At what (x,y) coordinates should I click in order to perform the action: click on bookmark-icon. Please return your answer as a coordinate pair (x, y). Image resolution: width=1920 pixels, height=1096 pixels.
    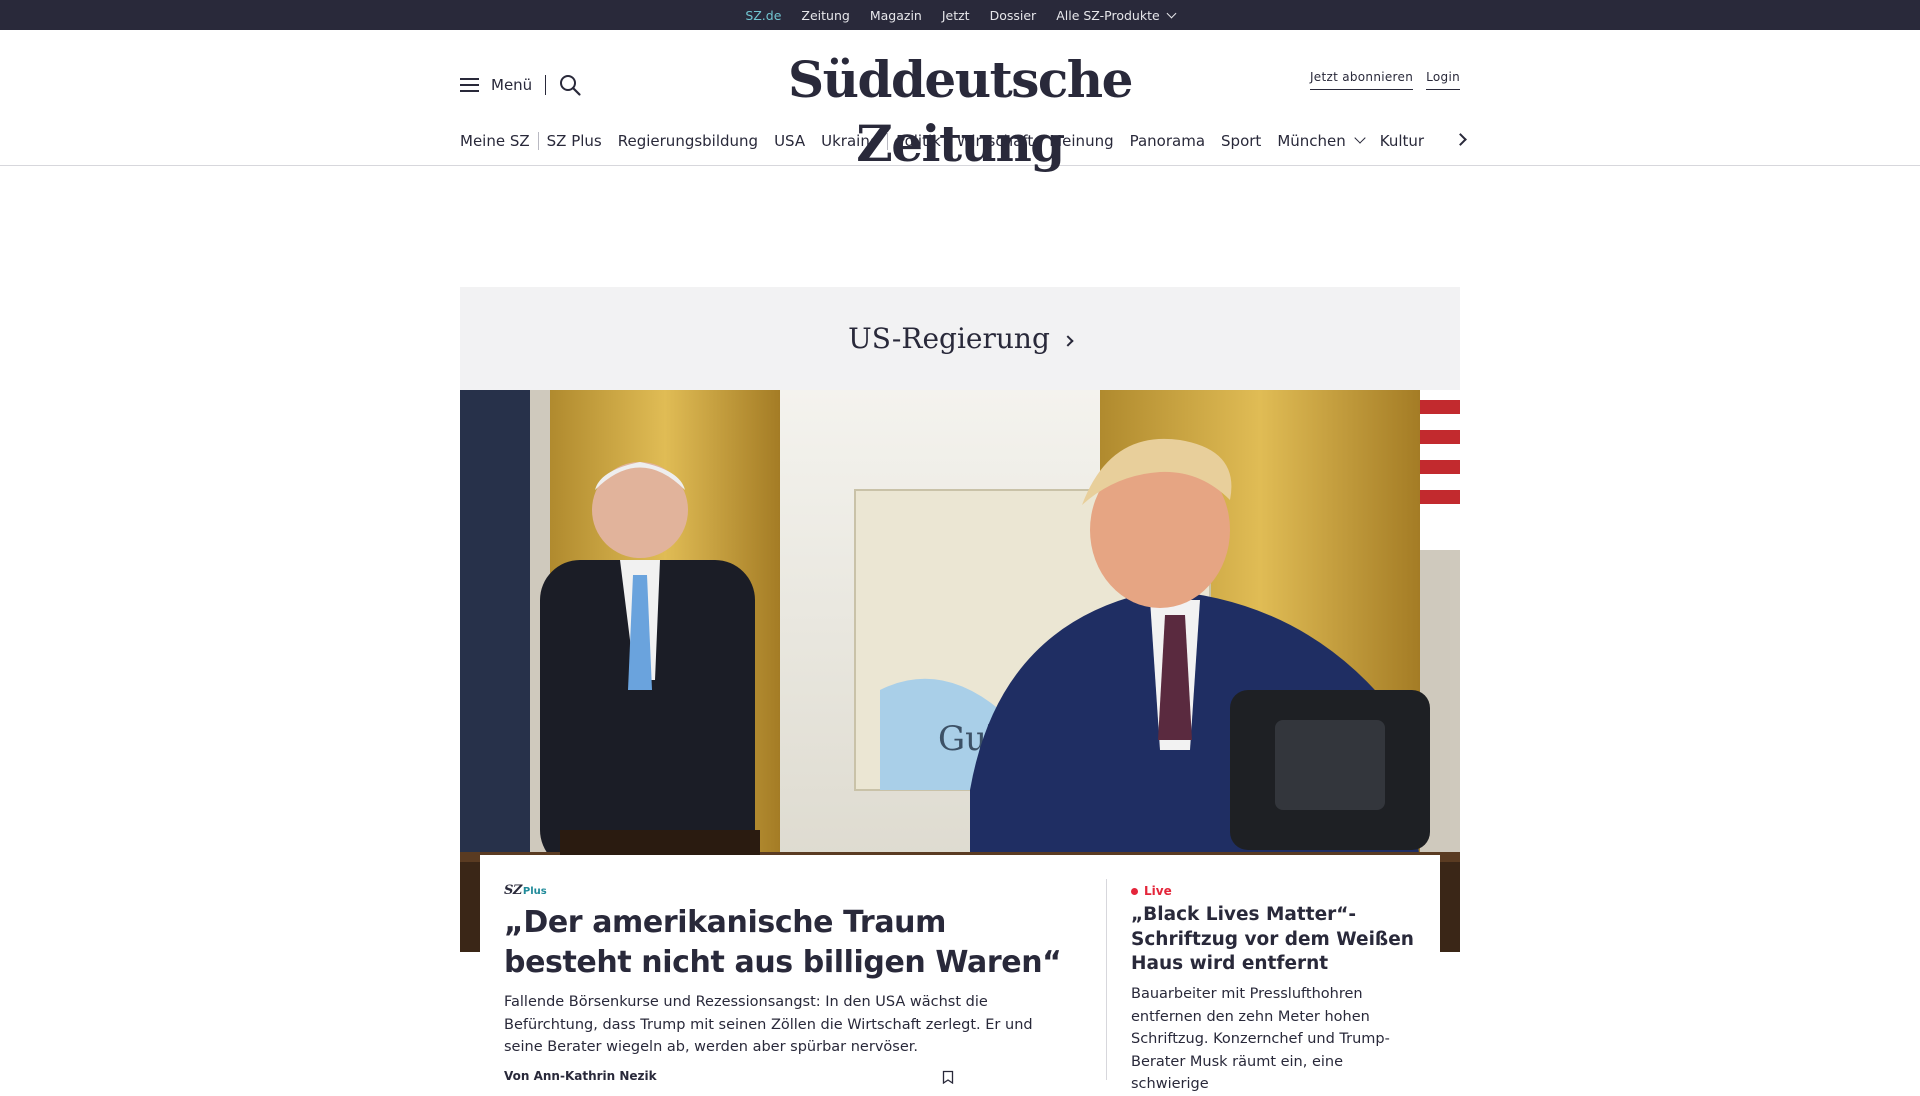
    Looking at the image, I should click on (948, 1077).